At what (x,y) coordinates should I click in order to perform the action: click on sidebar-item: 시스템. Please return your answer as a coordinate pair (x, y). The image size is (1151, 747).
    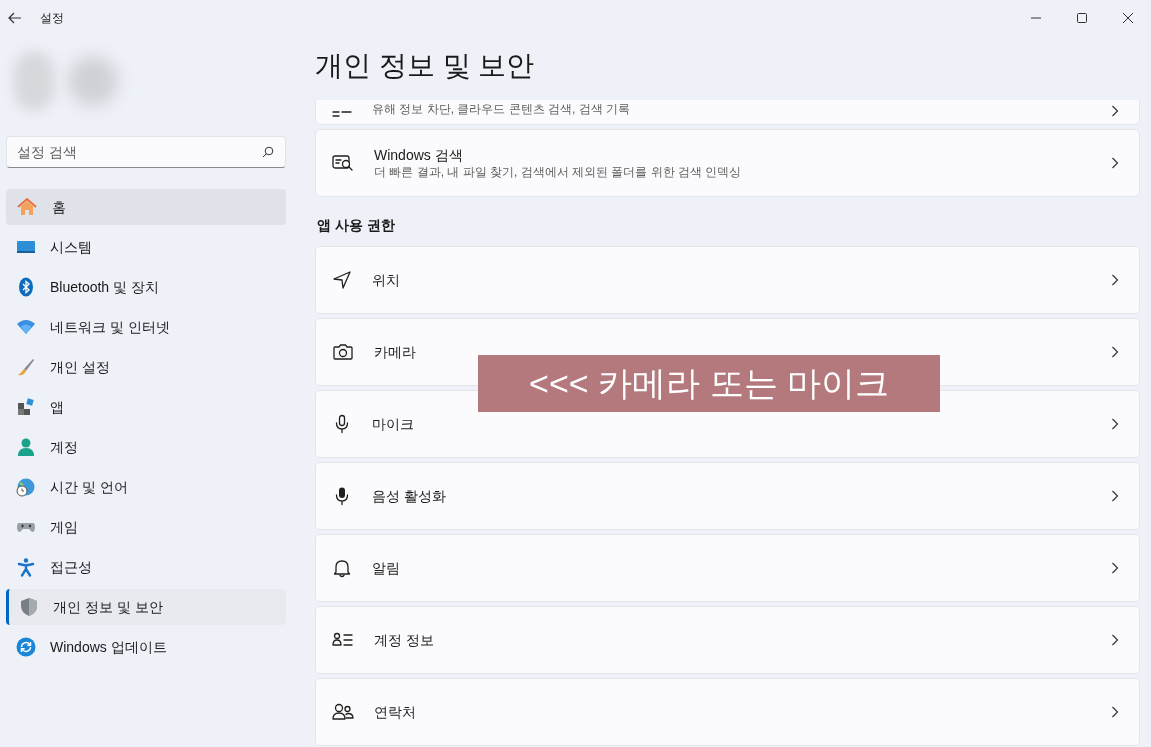
    Looking at the image, I should click on (146, 247).